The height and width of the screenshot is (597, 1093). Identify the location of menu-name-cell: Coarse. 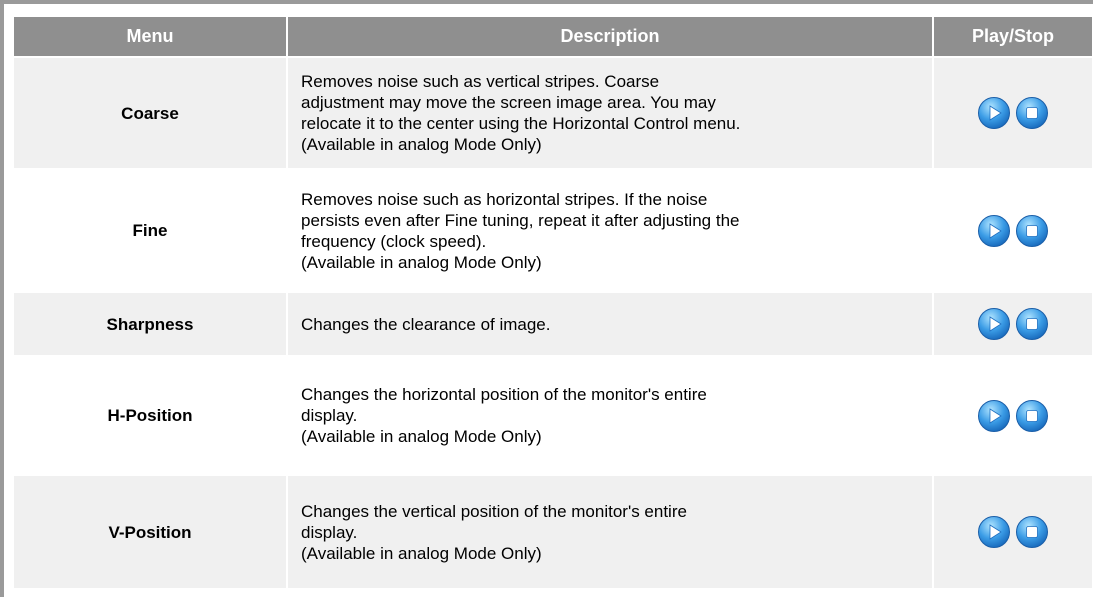
(150, 113).